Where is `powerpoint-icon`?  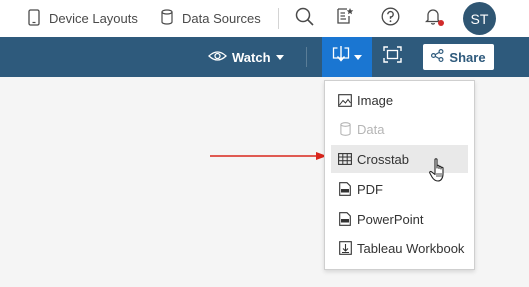
powerpoint-icon is located at coordinates (345, 219).